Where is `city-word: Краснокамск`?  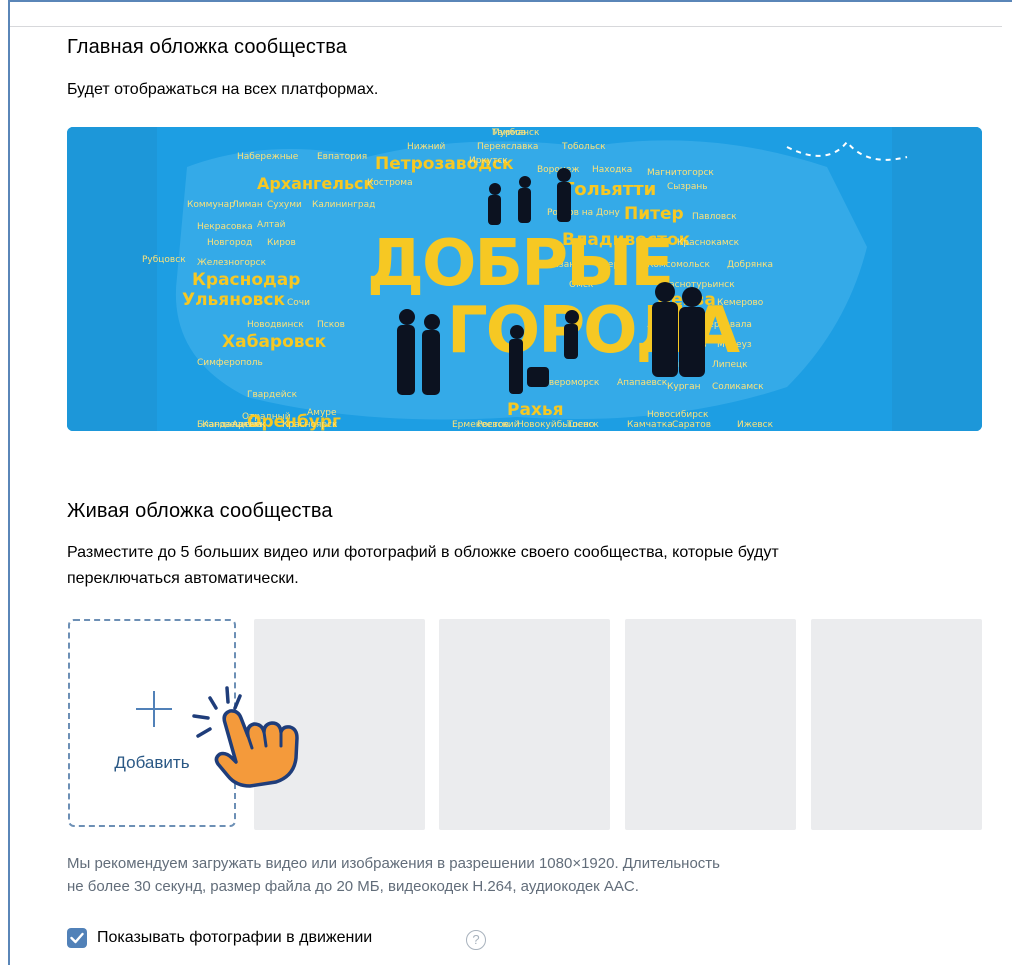
city-word: Краснокамск is located at coordinates (708, 243).